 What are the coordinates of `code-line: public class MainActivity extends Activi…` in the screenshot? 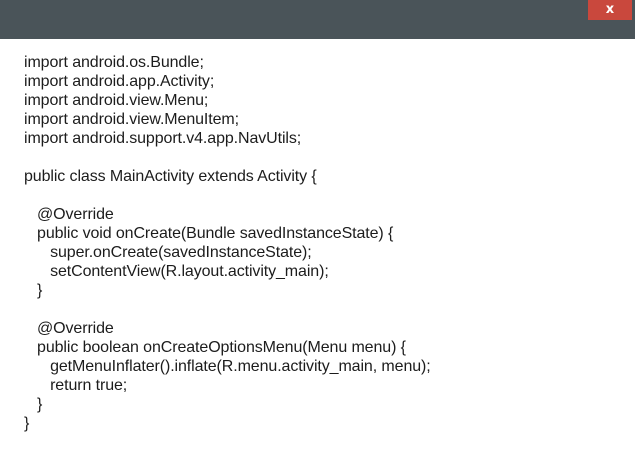 It's located at (170, 176).